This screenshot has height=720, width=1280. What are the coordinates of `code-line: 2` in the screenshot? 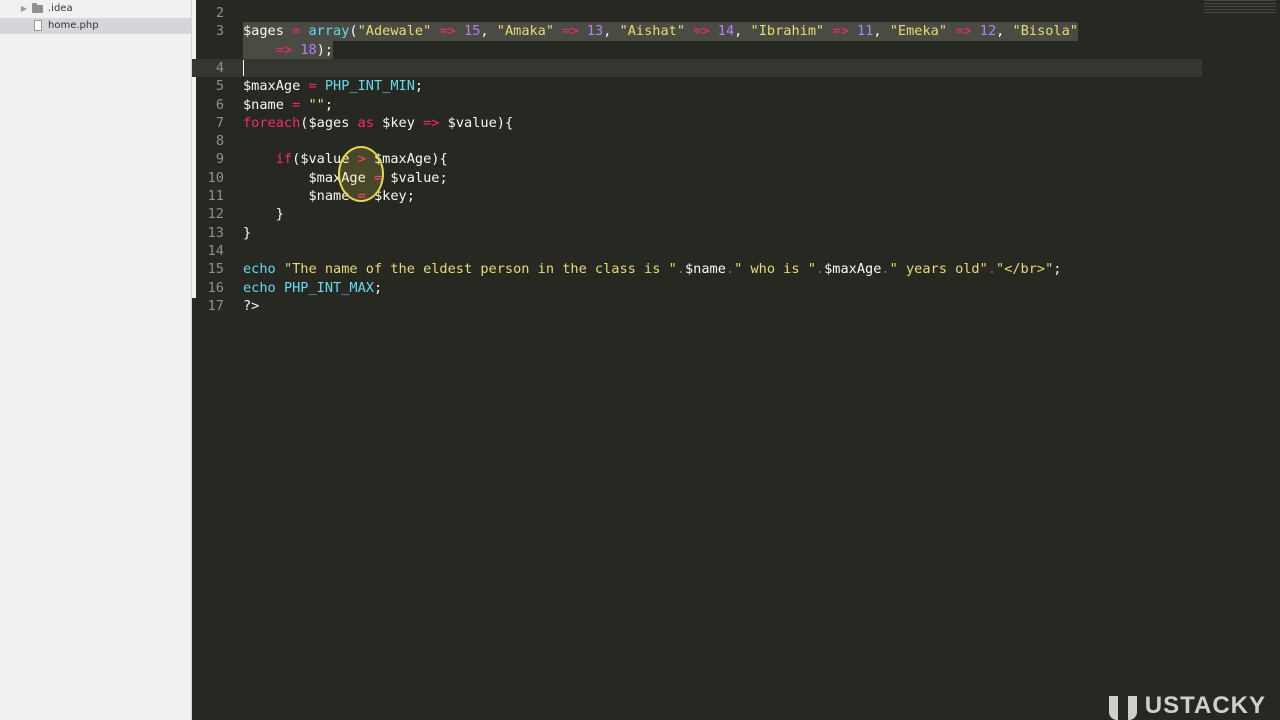 It's located at (697, 13).